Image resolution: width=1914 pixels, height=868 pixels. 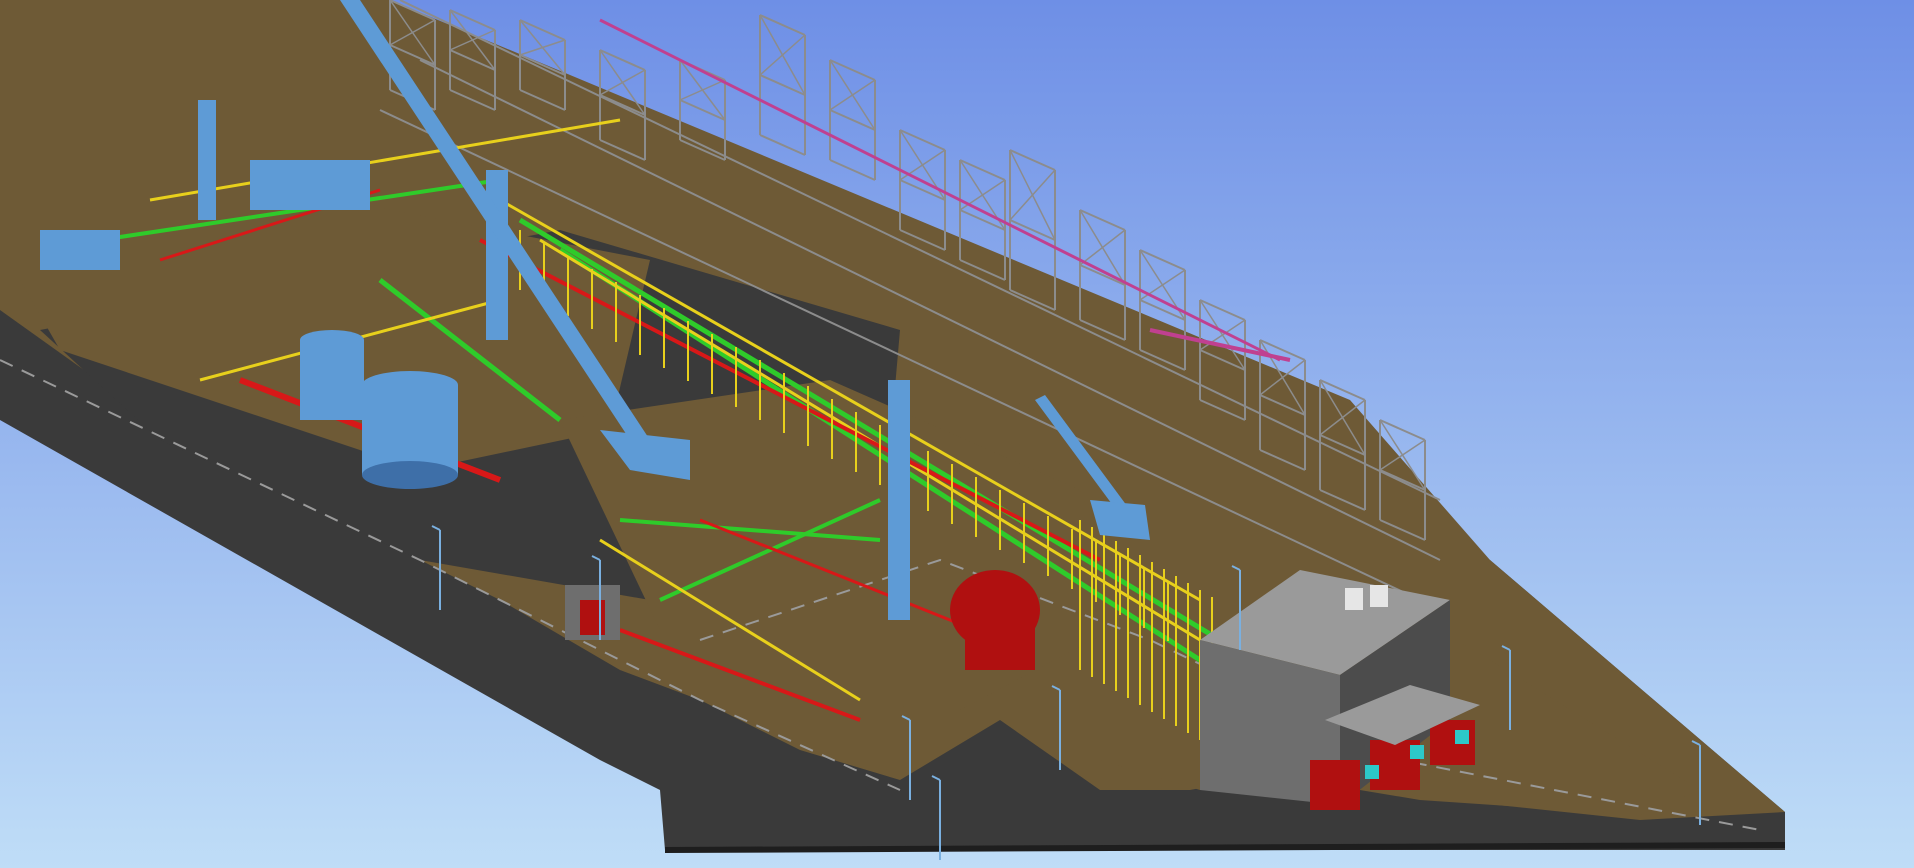 I want to click on red-skid, so click(x=1000, y=645).